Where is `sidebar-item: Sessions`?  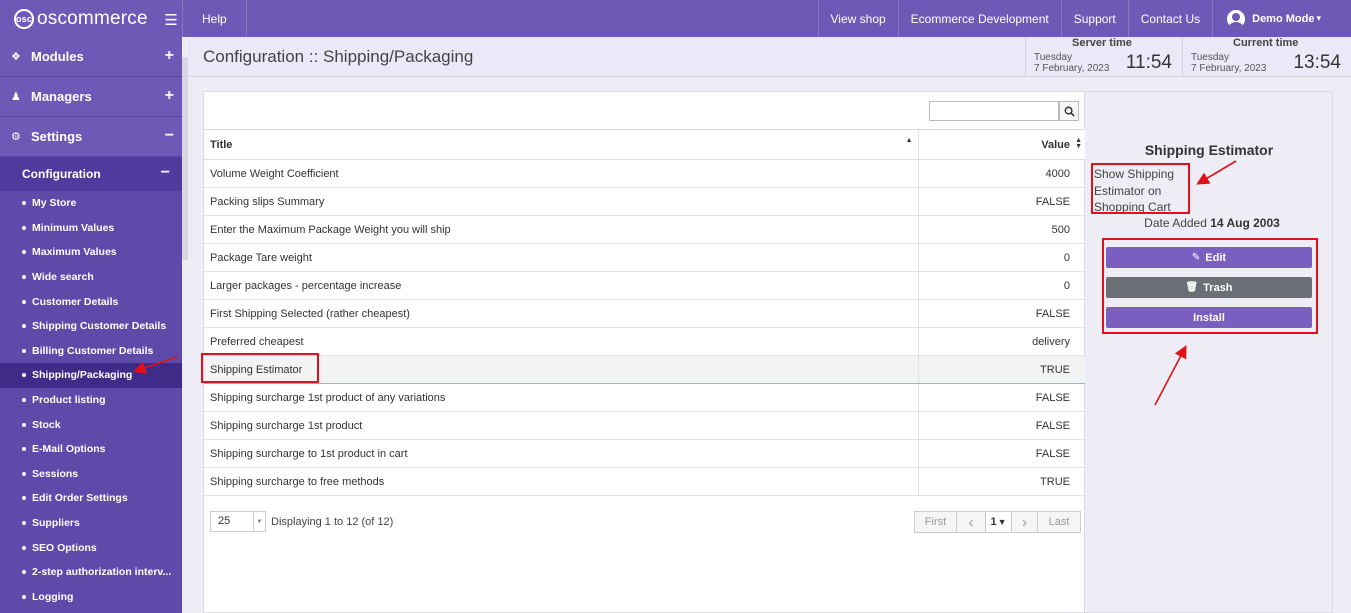 sidebar-item: Sessions is located at coordinates (91, 474).